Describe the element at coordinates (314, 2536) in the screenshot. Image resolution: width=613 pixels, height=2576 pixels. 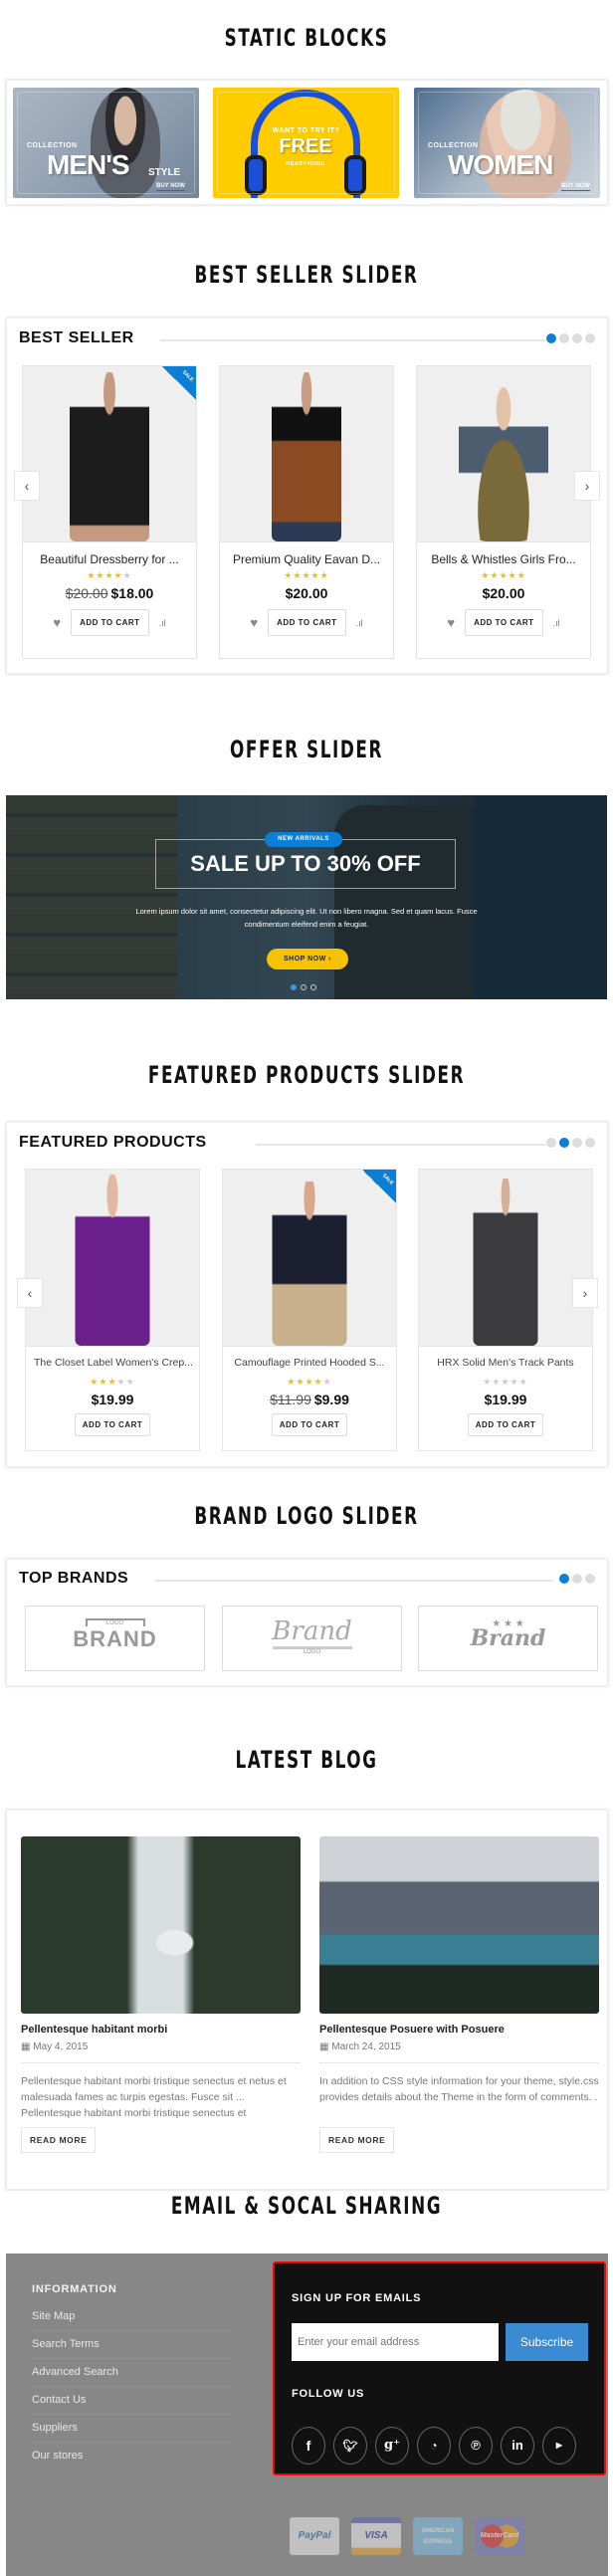
I see `paypal-icon: PayPal` at that location.